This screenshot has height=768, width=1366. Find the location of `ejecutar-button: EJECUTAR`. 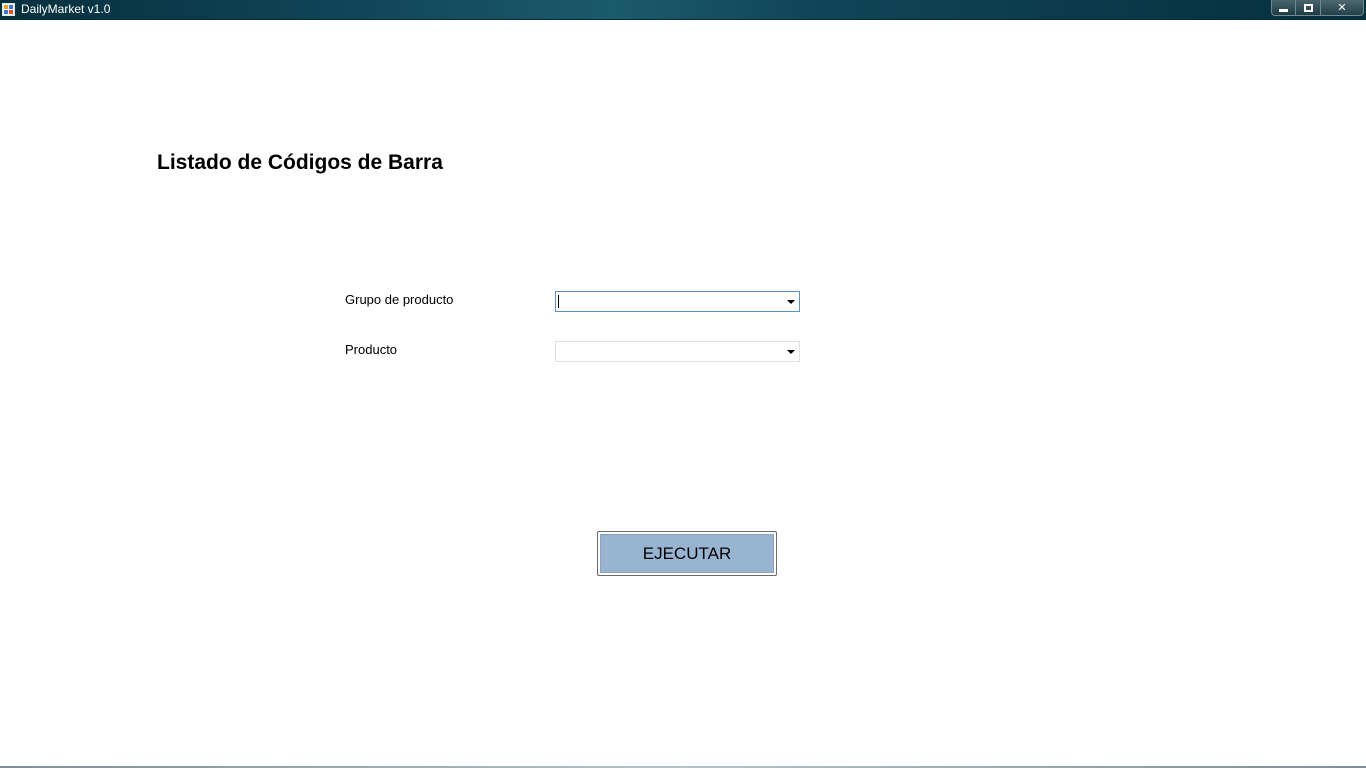

ejecutar-button: EJECUTAR is located at coordinates (687, 553).